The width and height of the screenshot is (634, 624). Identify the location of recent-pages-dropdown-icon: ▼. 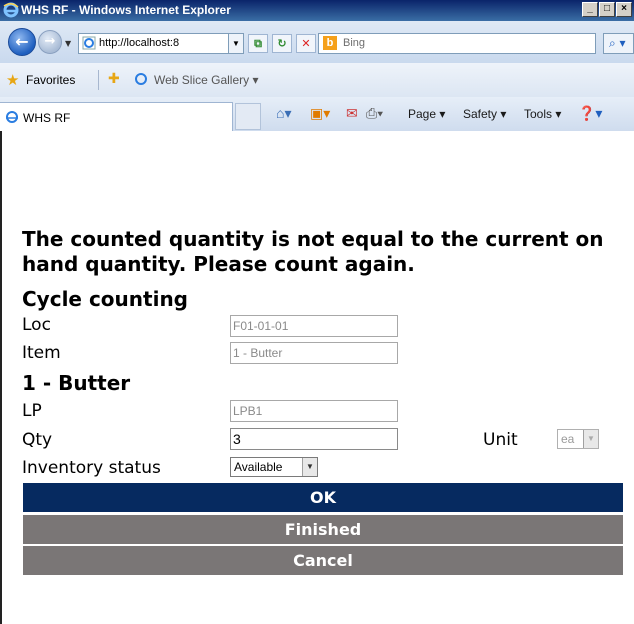
(68, 43).